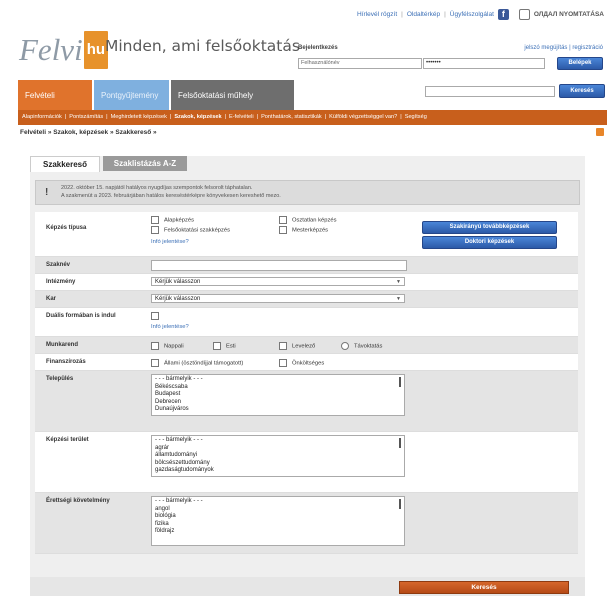 This screenshot has width=610, height=603. What do you see at coordinates (291, 117) in the screenshot?
I see `subnav-item: Ponthatárok, statisztikák` at bounding box center [291, 117].